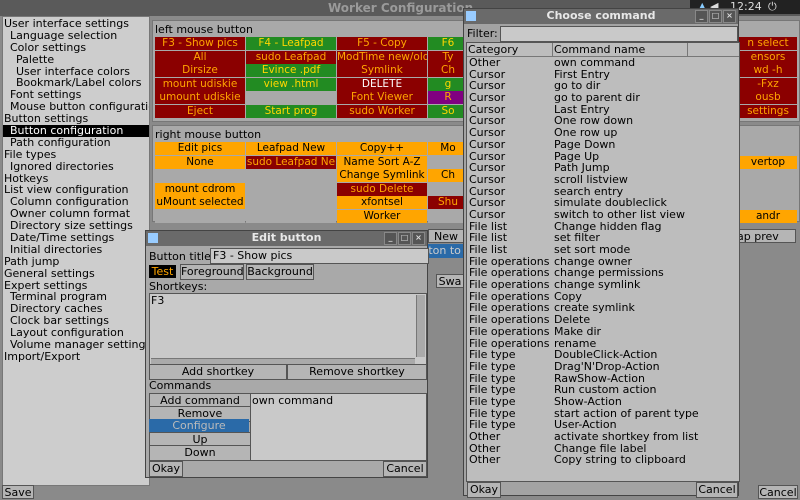 The image size is (800, 500). What do you see at coordinates (768, 97) in the screenshot?
I see `grid-button: ousb` at bounding box center [768, 97].